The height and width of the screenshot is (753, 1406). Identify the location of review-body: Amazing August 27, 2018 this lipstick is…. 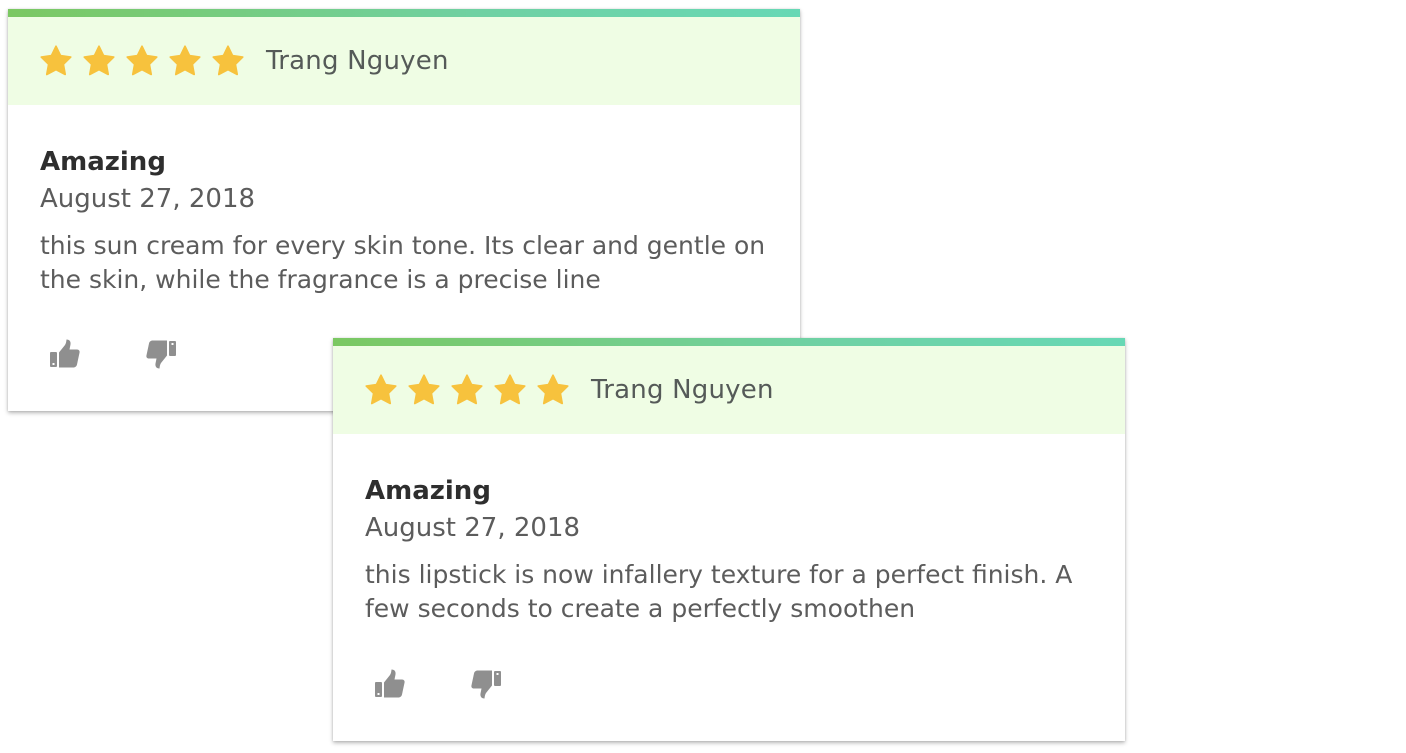
(729, 530).